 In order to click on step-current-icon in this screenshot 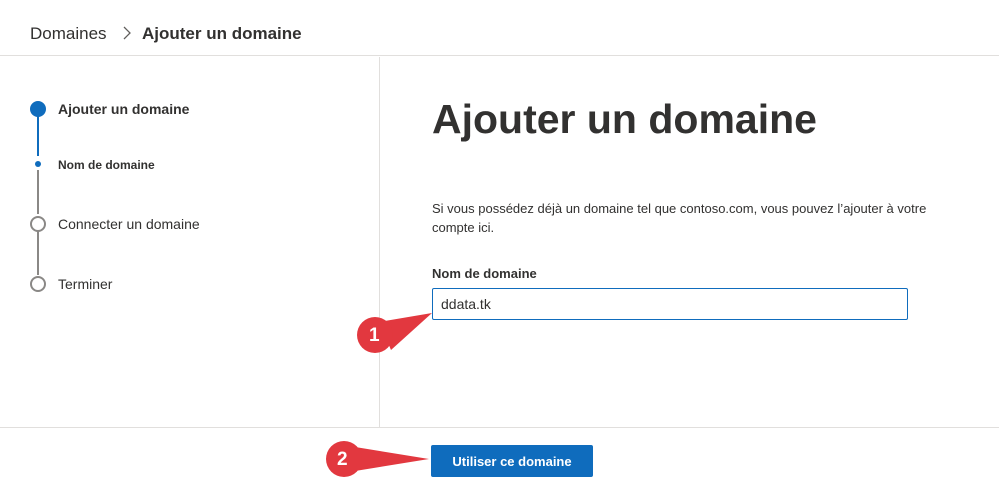, I will do `click(38, 109)`.